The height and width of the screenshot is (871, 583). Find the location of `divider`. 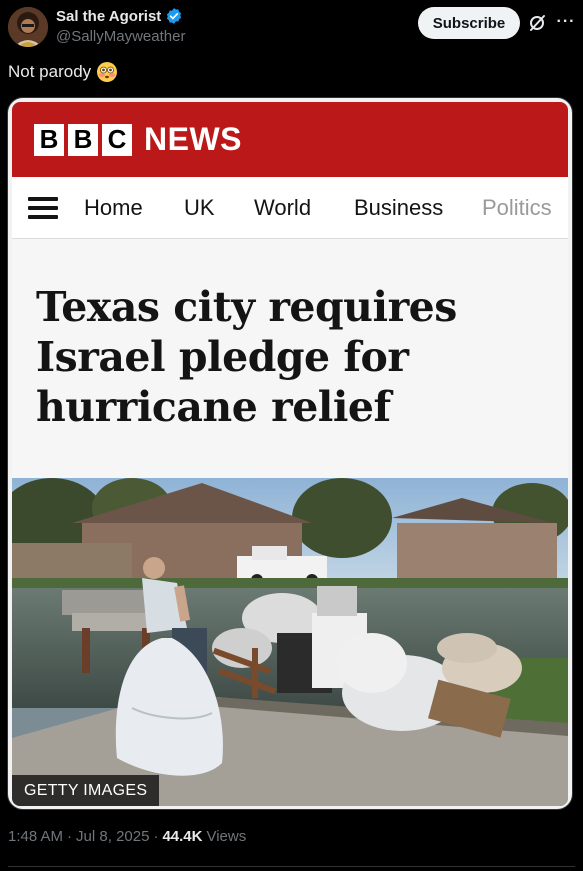

divider is located at coordinates (291, 866).